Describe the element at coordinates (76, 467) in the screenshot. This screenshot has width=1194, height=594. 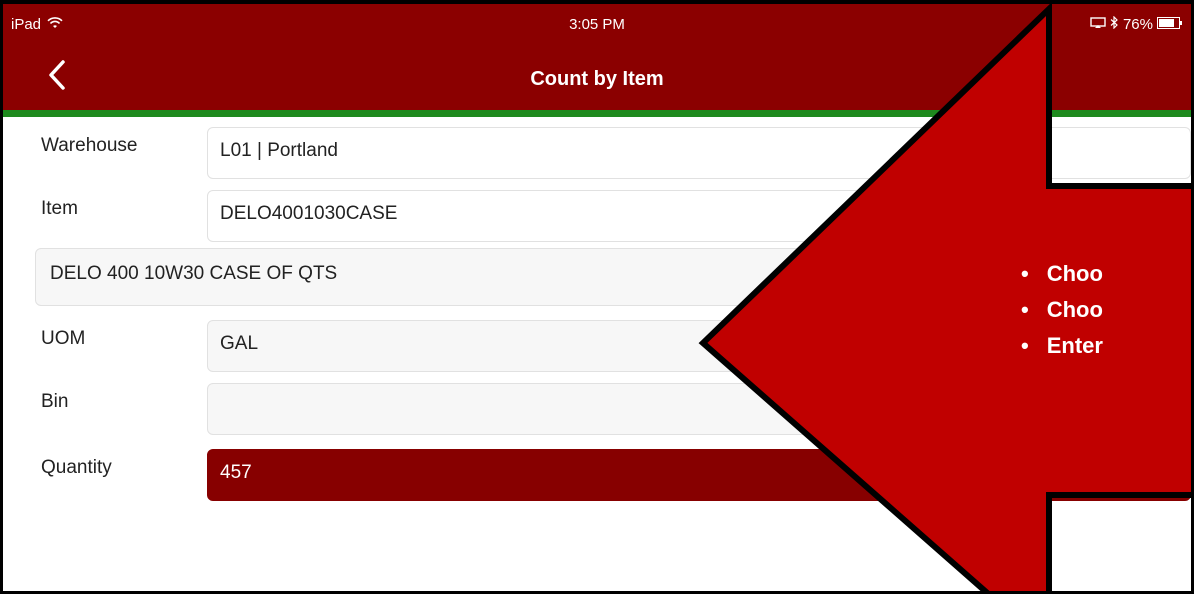
I see `quantity-label: Quantity` at that location.